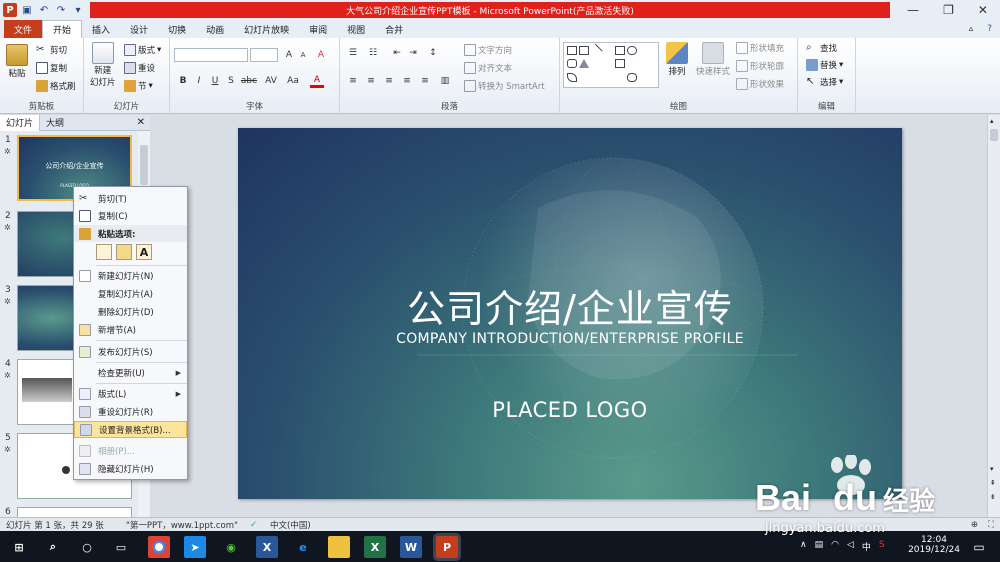 This screenshot has height=562, width=1000. What do you see at coordinates (303, 547) in the screenshot?
I see `edge-icon: e` at bounding box center [303, 547].